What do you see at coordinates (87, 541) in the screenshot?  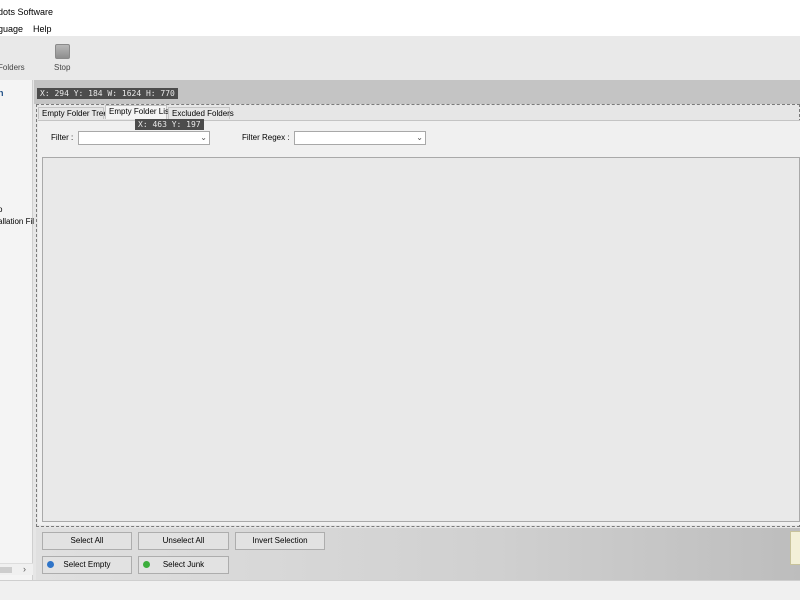 I see `select-all-button: Select All` at bounding box center [87, 541].